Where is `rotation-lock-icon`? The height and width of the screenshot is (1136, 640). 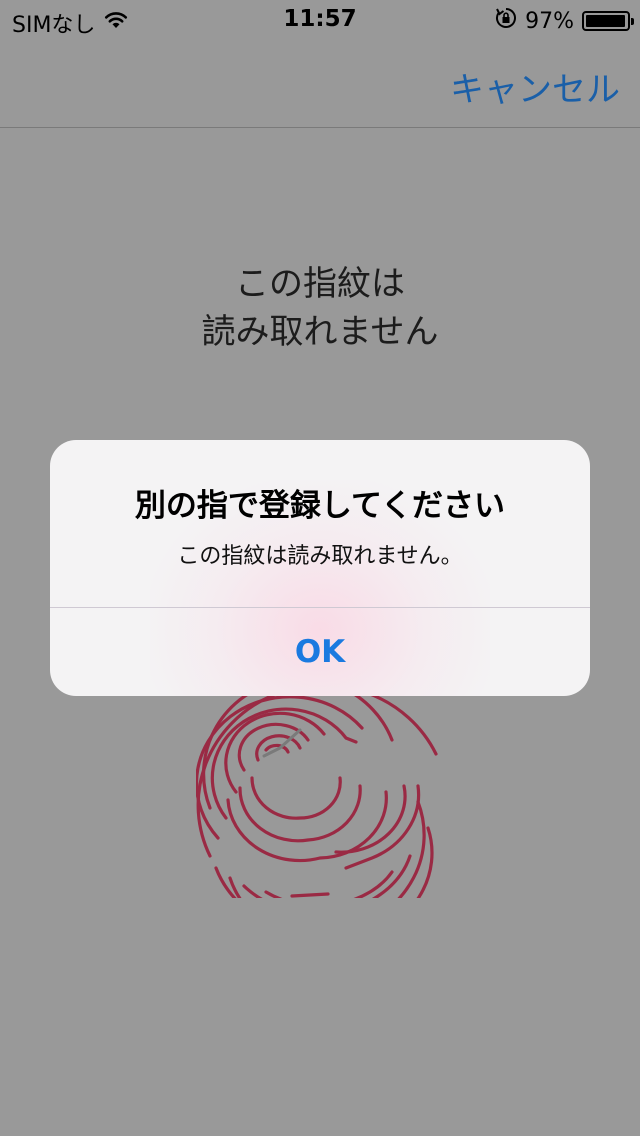
rotation-lock-icon is located at coordinates (506, 21).